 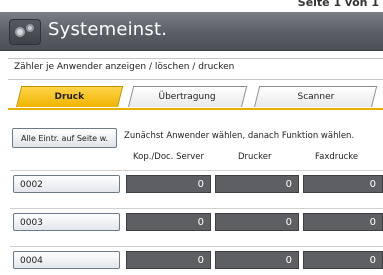 I want to click on tab-label: Scanner, so click(x=315, y=97).